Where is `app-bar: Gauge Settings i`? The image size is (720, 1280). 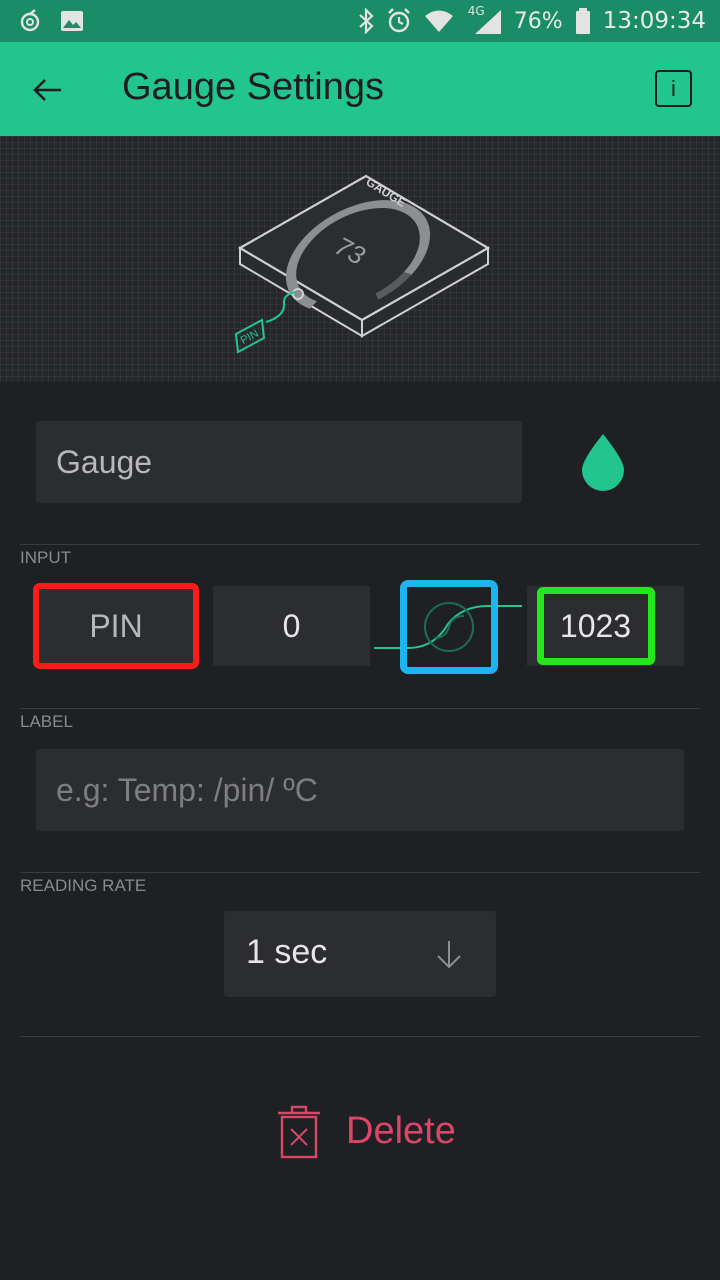
app-bar: Gauge Settings i is located at coordinates (360, 89).